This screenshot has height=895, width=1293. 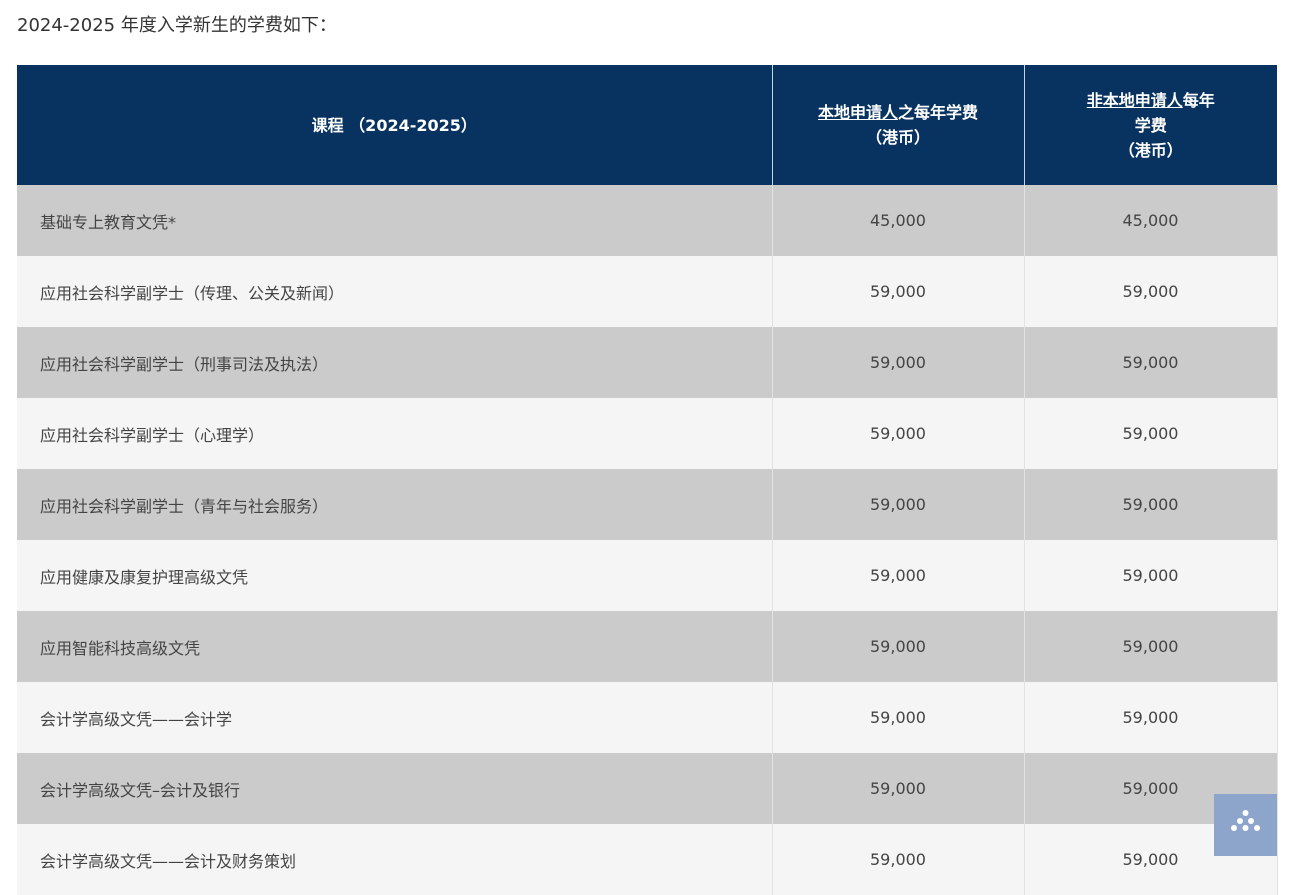 I want to click on table-row: 会计学高级文凭–会计及银行 59,000 59,000, so click(x=647, y=788).